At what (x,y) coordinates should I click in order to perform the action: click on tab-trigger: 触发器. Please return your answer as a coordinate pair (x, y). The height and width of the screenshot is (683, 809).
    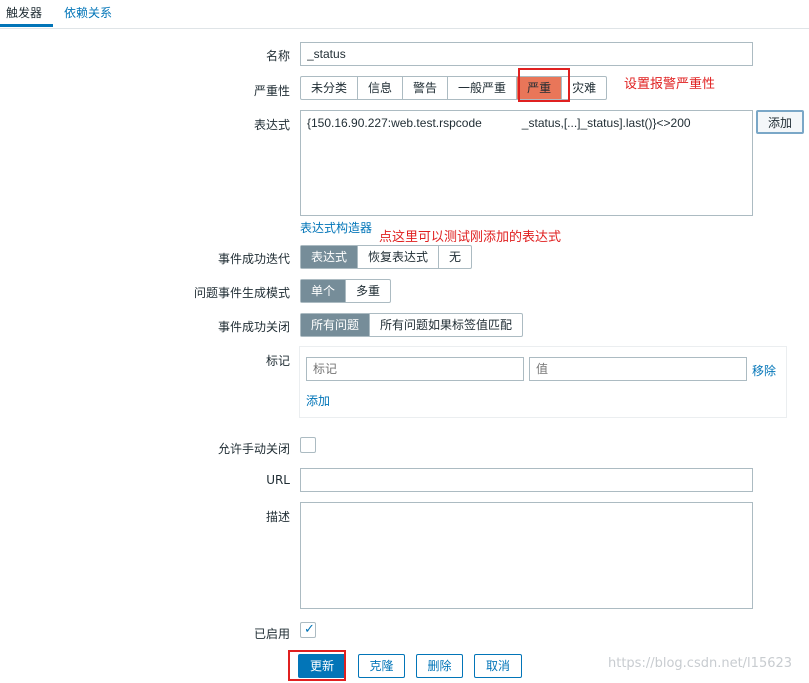
    Looking at the image, I should click on (24, 14).